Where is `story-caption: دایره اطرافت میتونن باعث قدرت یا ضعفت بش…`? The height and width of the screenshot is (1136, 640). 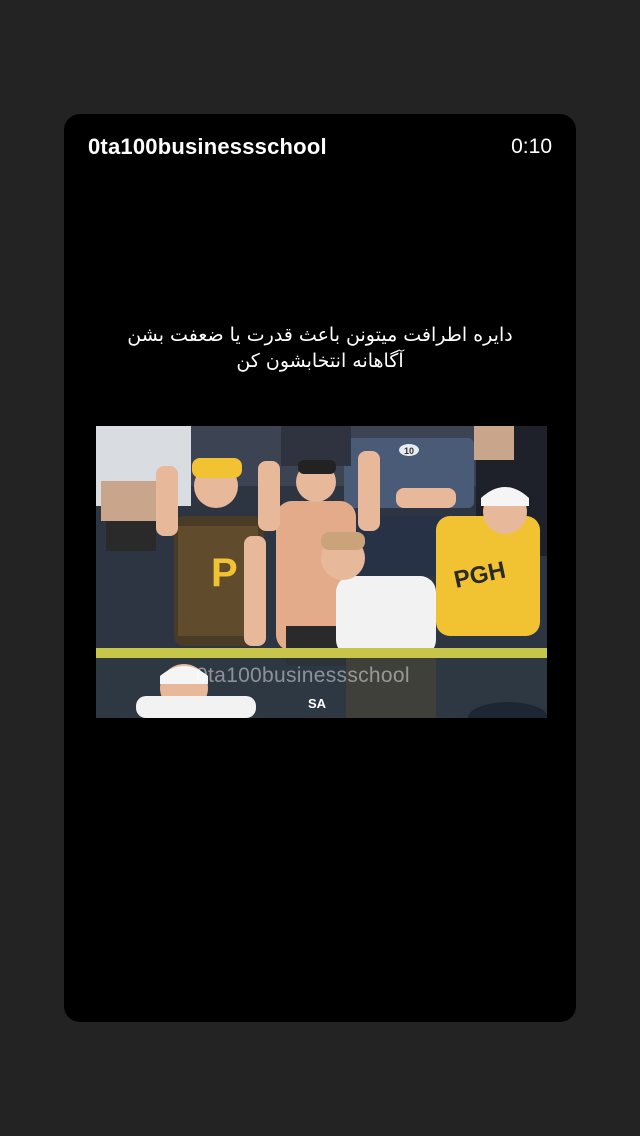
story-caption: دایره اطرافت میتونن باعث قدرت یا ضعفت بش… is located at coordinates (320, 348).